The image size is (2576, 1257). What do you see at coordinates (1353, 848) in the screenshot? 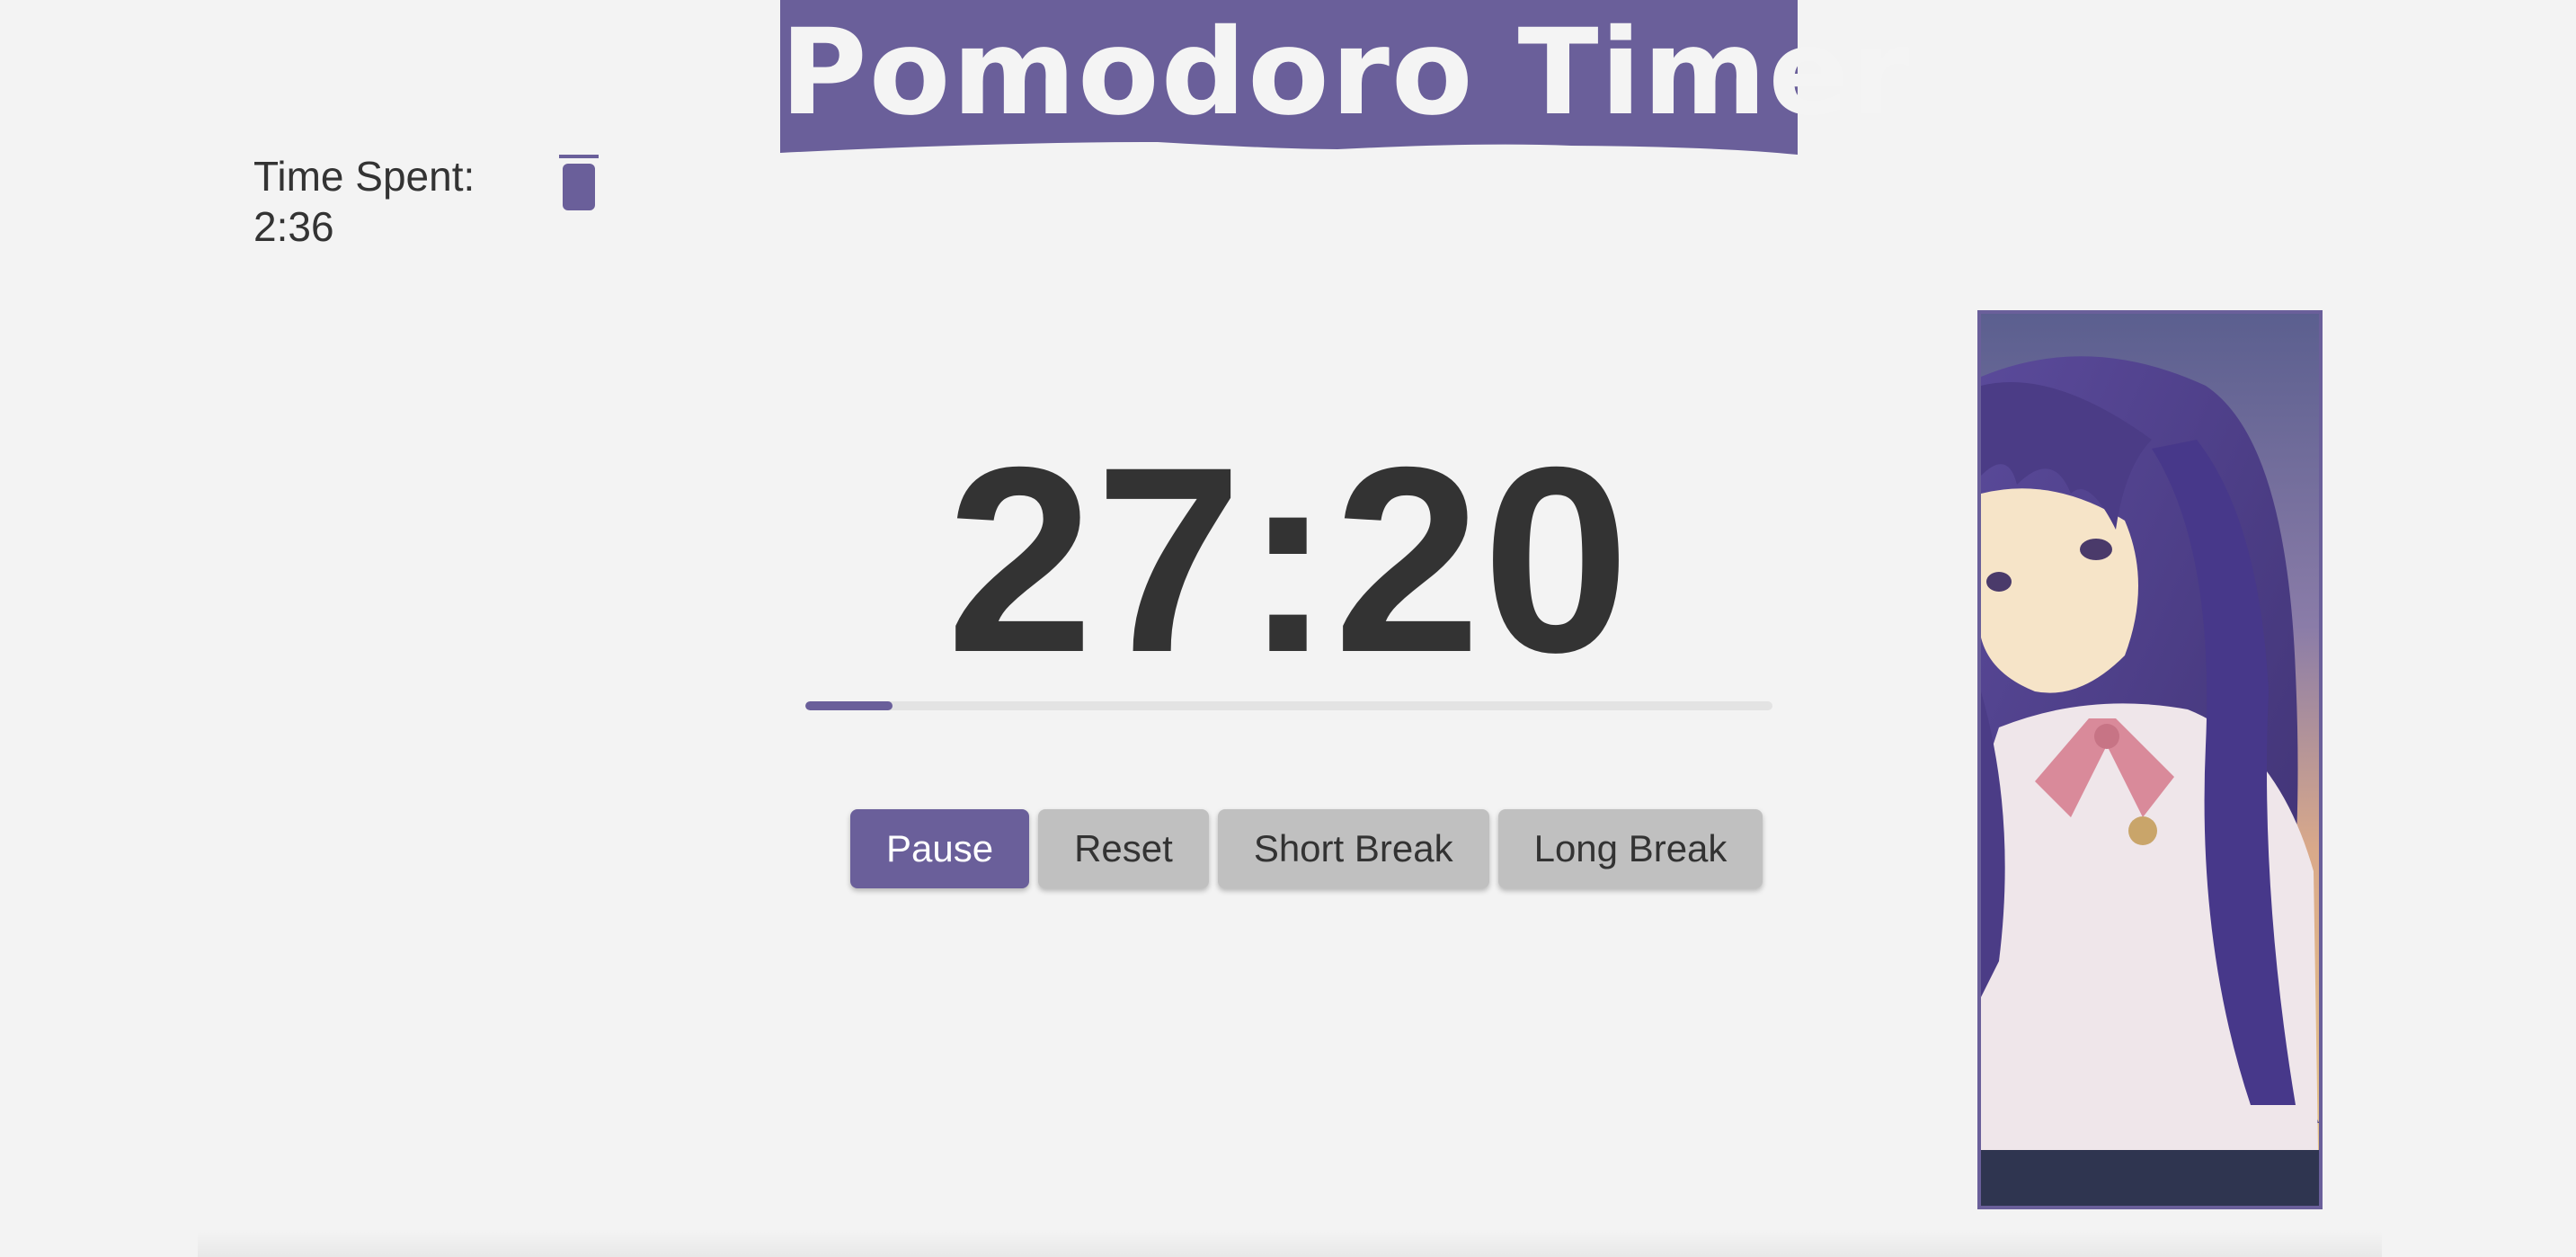
I see `short-break-button: Short Break` at bounding box center [1353, 848].